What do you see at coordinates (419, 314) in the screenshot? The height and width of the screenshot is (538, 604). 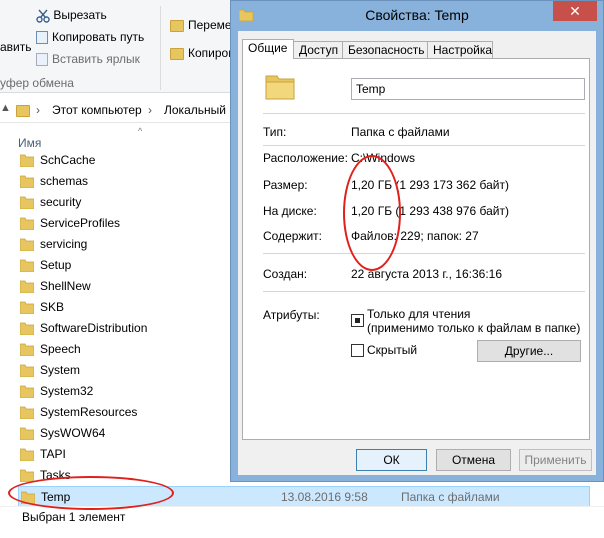 I see `readonly-label: Только для чтения` at bounding box center [419, 314].